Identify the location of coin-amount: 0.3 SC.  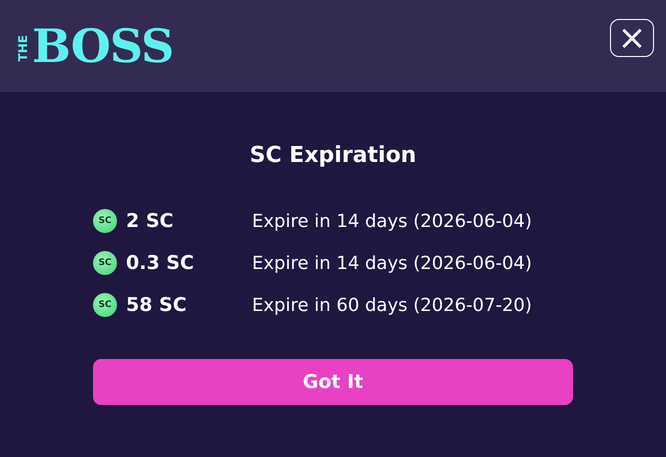
(160, 263).